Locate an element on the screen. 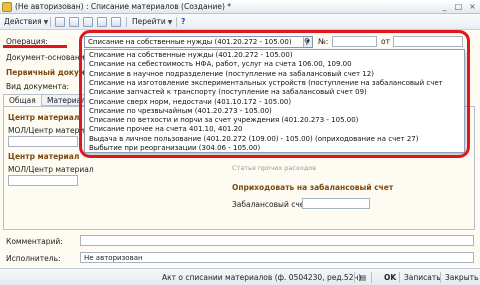  app-icon is located at coordinates (7, 7).